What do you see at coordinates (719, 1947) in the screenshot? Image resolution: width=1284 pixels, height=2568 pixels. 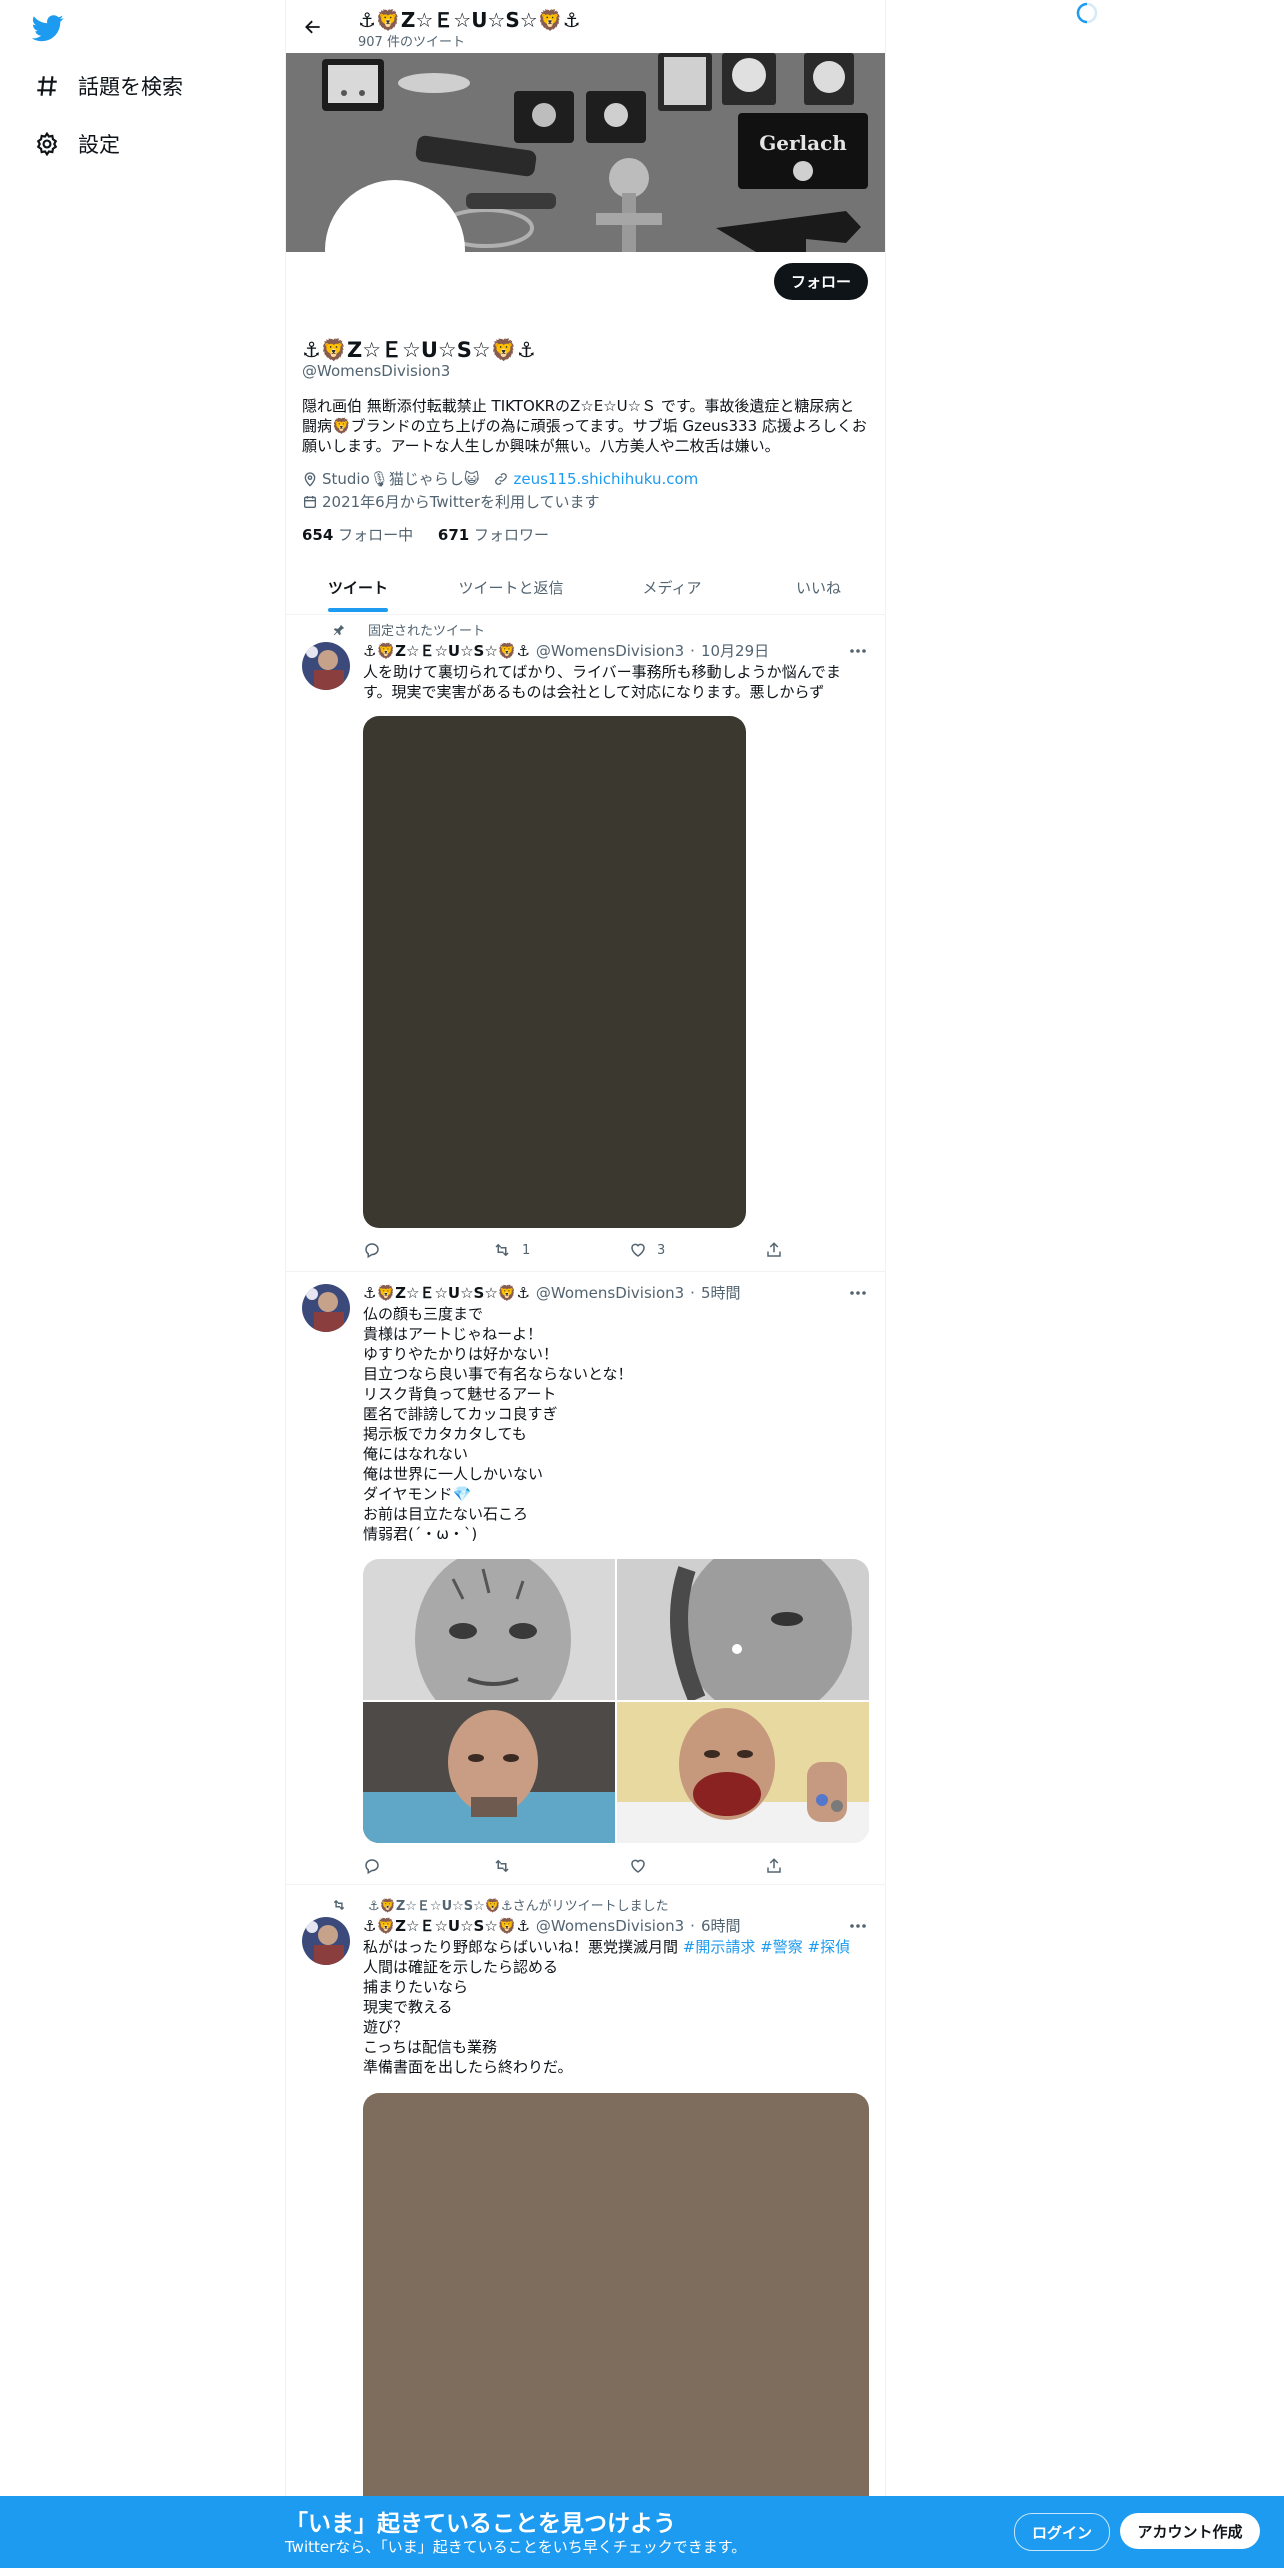 I see `hashtag-link: #開示請求` at bounding box center [719, 1947].